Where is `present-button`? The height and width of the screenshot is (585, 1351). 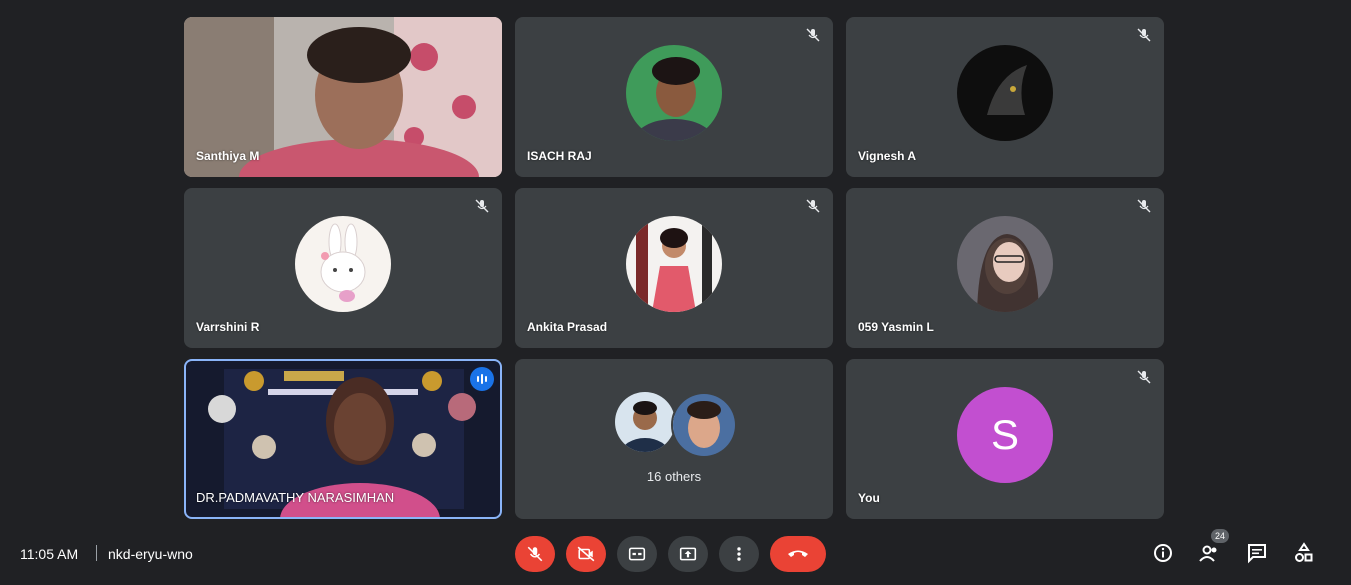
present-button is located at coordinates (688, 554).